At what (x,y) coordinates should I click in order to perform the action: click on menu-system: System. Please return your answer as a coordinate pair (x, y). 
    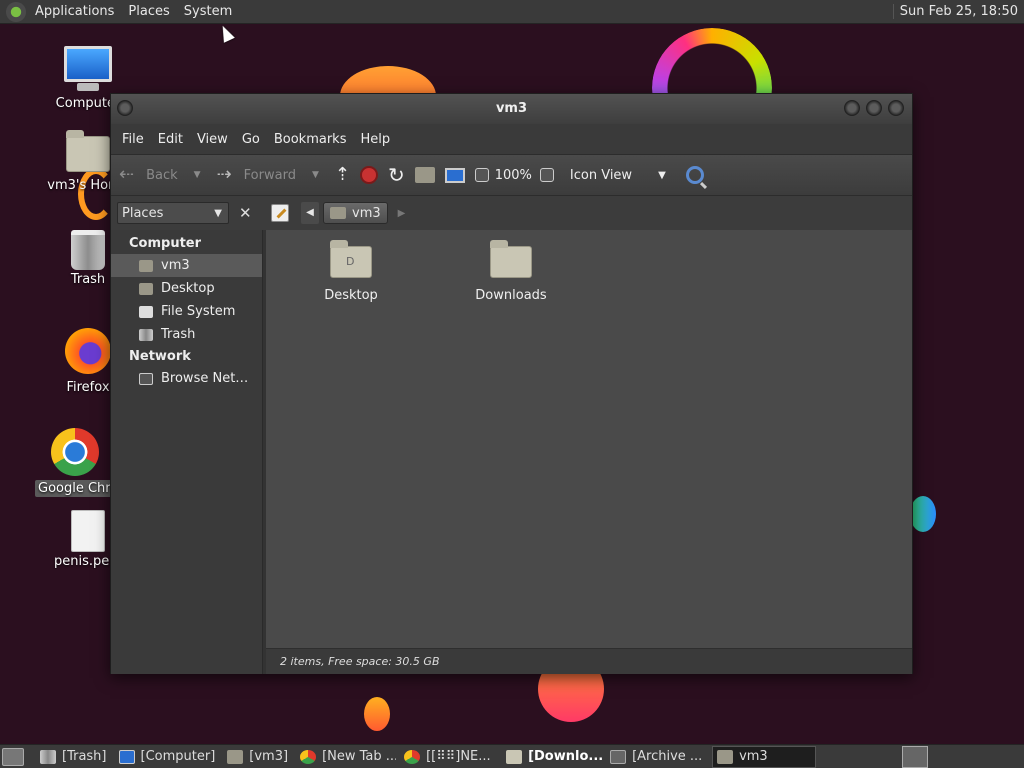
    Looking at the image, I should click on (208, 12).